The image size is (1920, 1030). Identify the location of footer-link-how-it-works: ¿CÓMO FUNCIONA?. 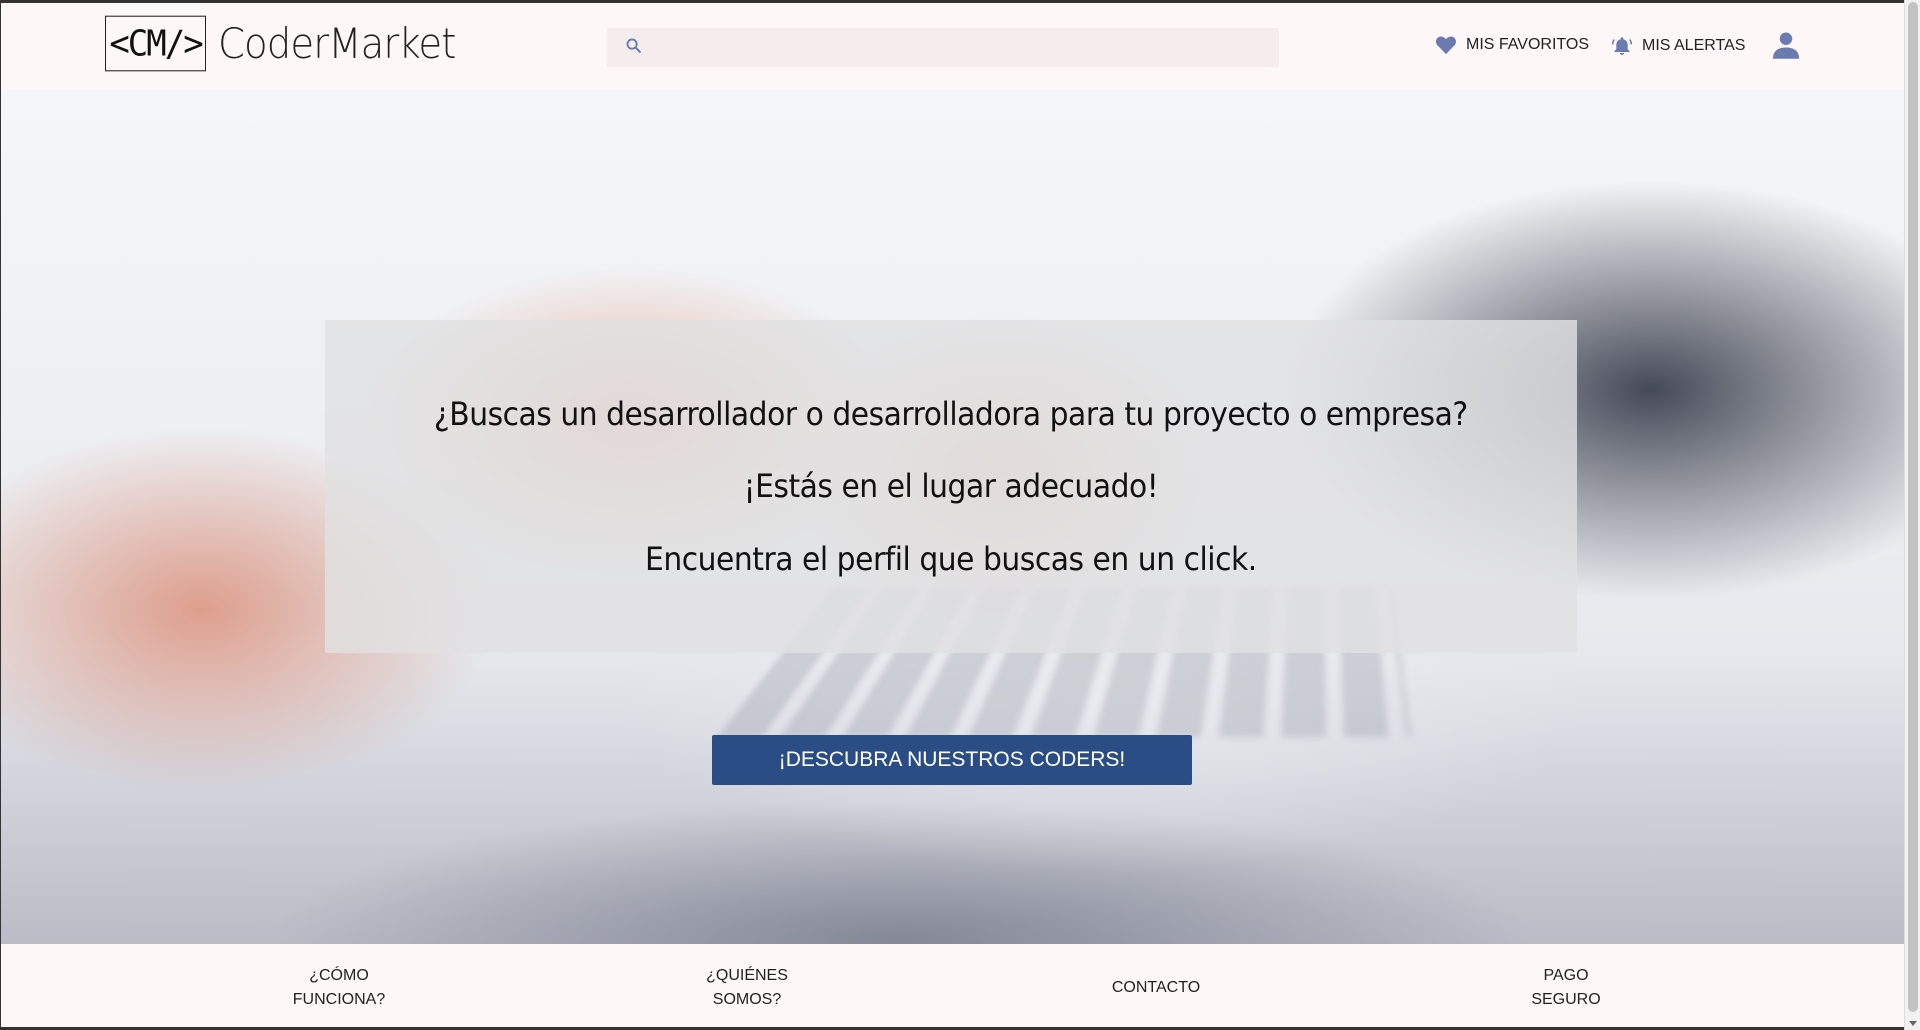
(339, 988).